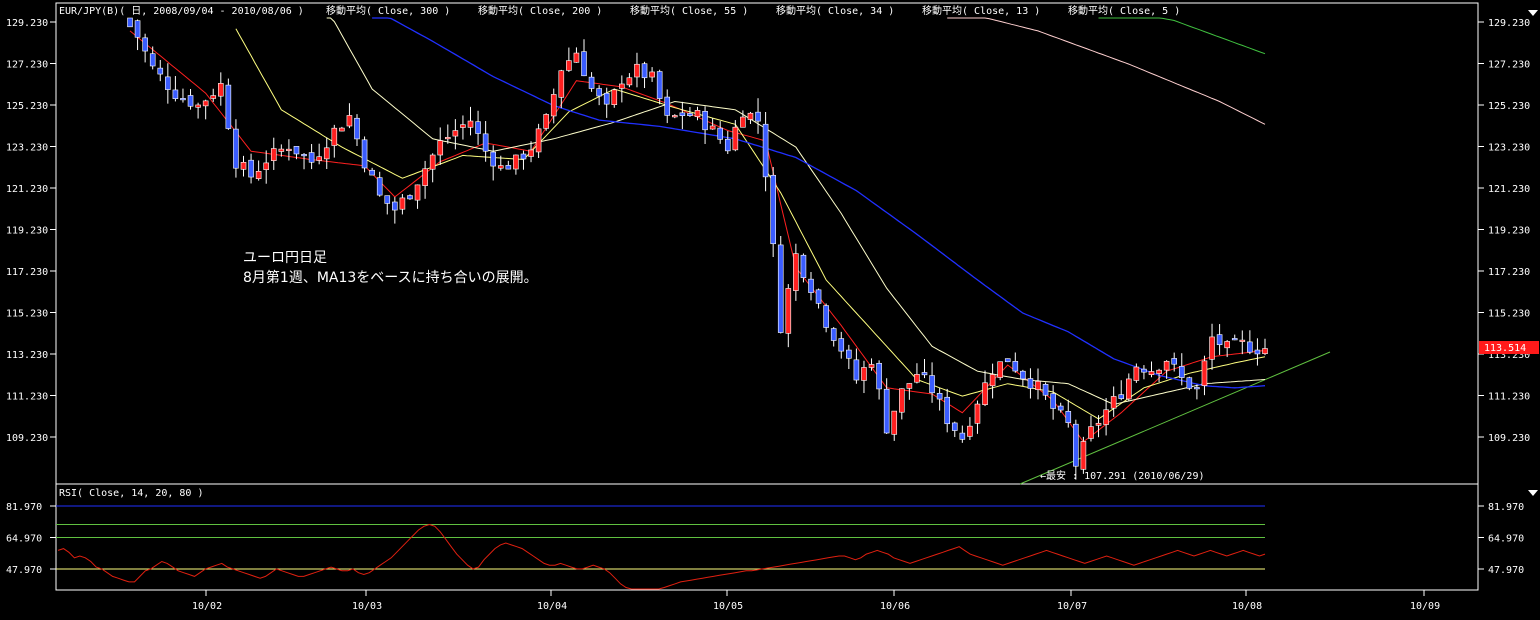 The height and width of the screenshot is (620, 1540). What do you see at coordinates (1506, 507) in the screenshot?
I see `rsi-y-tick-label-right: 81.970` at bounding box center [1506, 507].